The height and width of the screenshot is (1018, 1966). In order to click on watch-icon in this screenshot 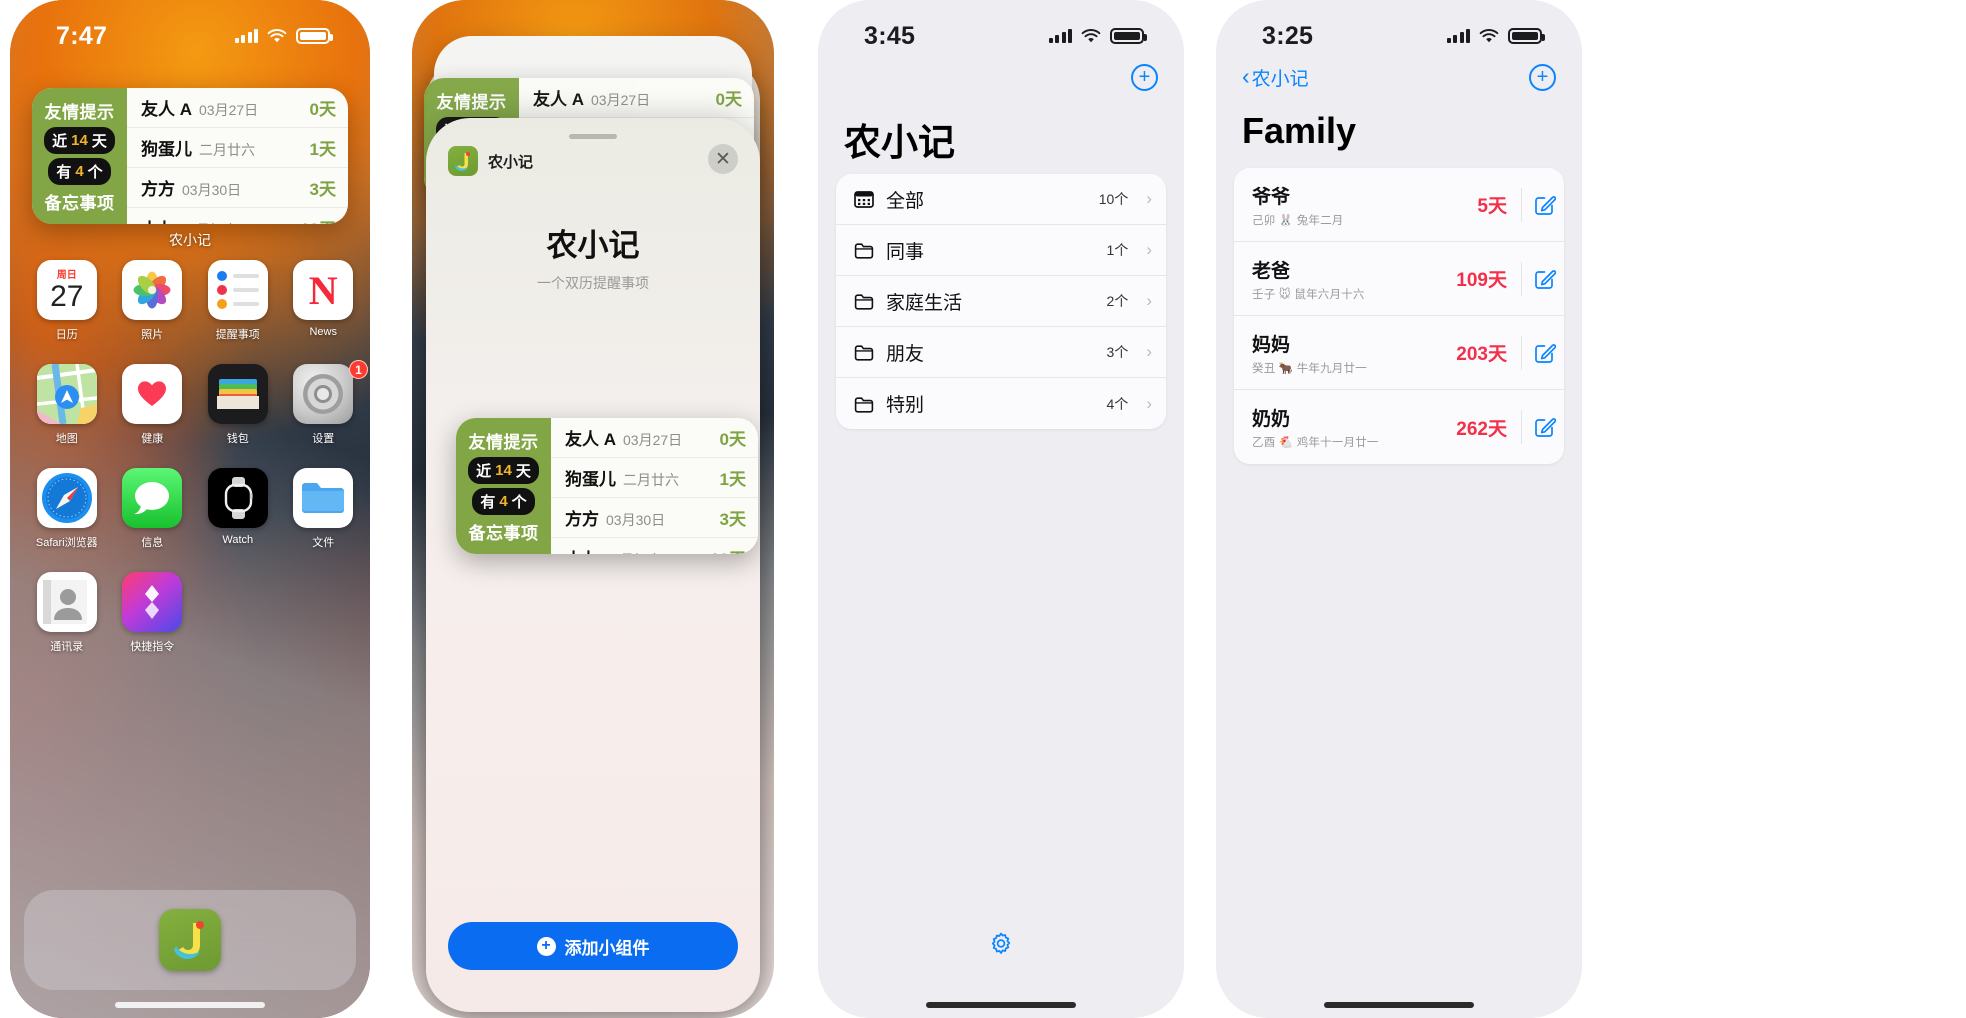, I will do `click(237, 498)`.